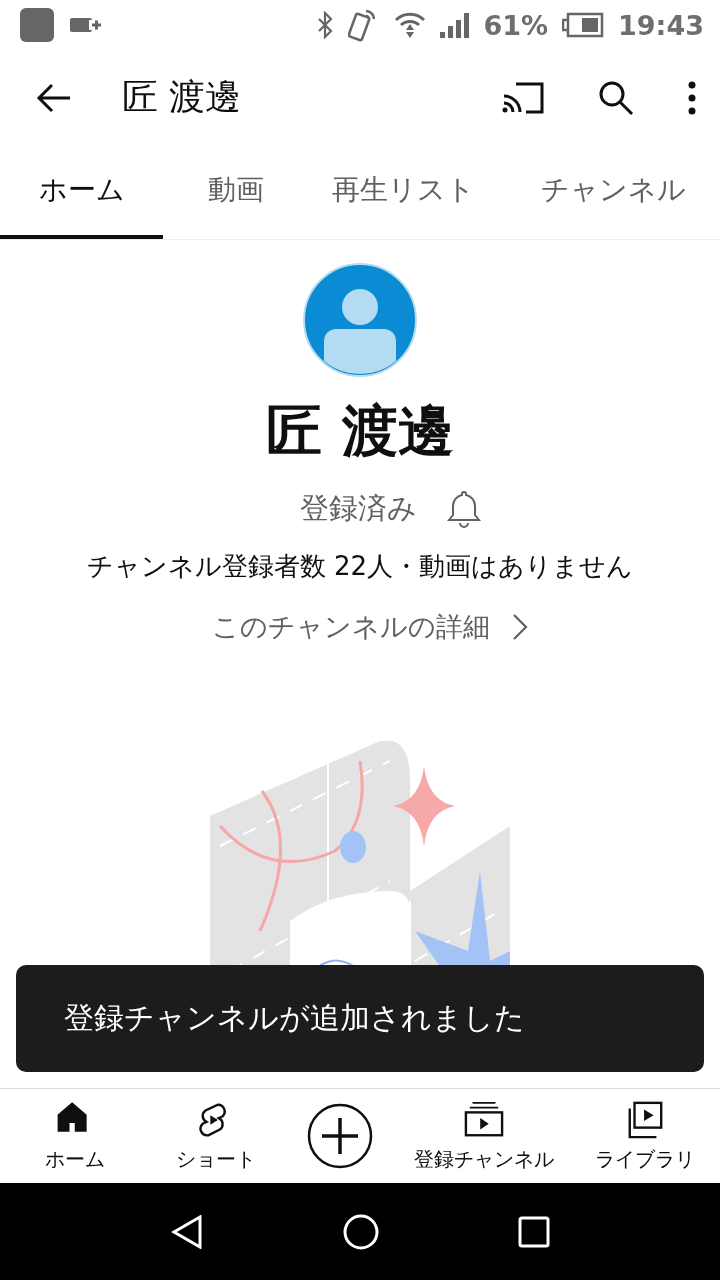 This screenshot has height=1280, width=720. I want to click on channel-tab: チャンネル, so click(608, 192).